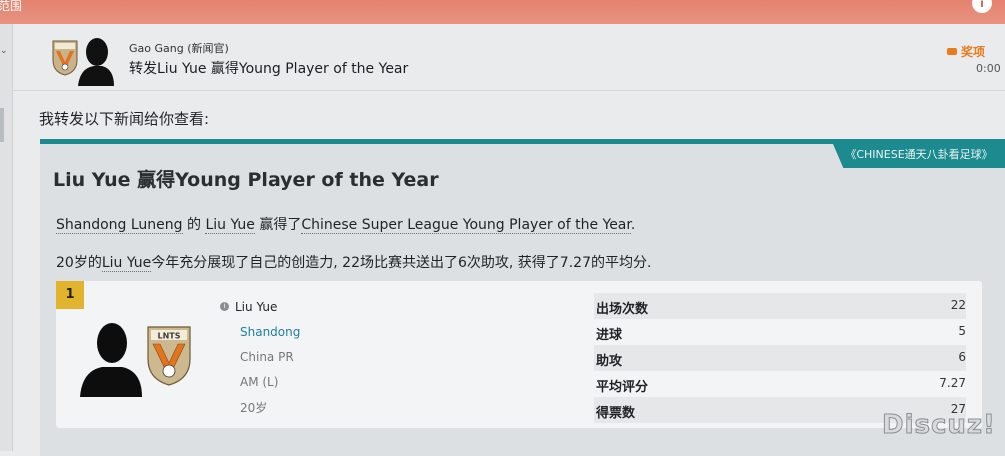 The height and width of the screenshot is (456, 1005). I want to click on stat-value: 22, so click(958, 305).